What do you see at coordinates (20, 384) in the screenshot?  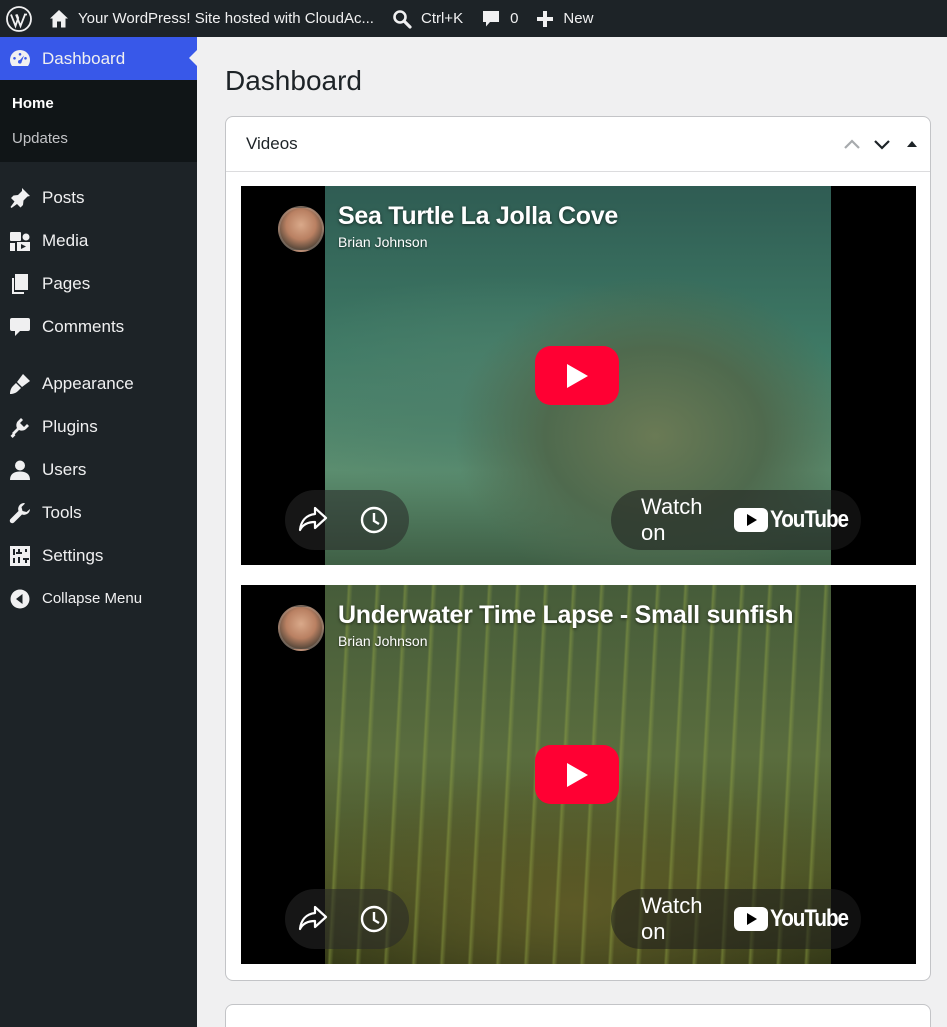 I see `brush-icon` at bounding box center [20, 384].